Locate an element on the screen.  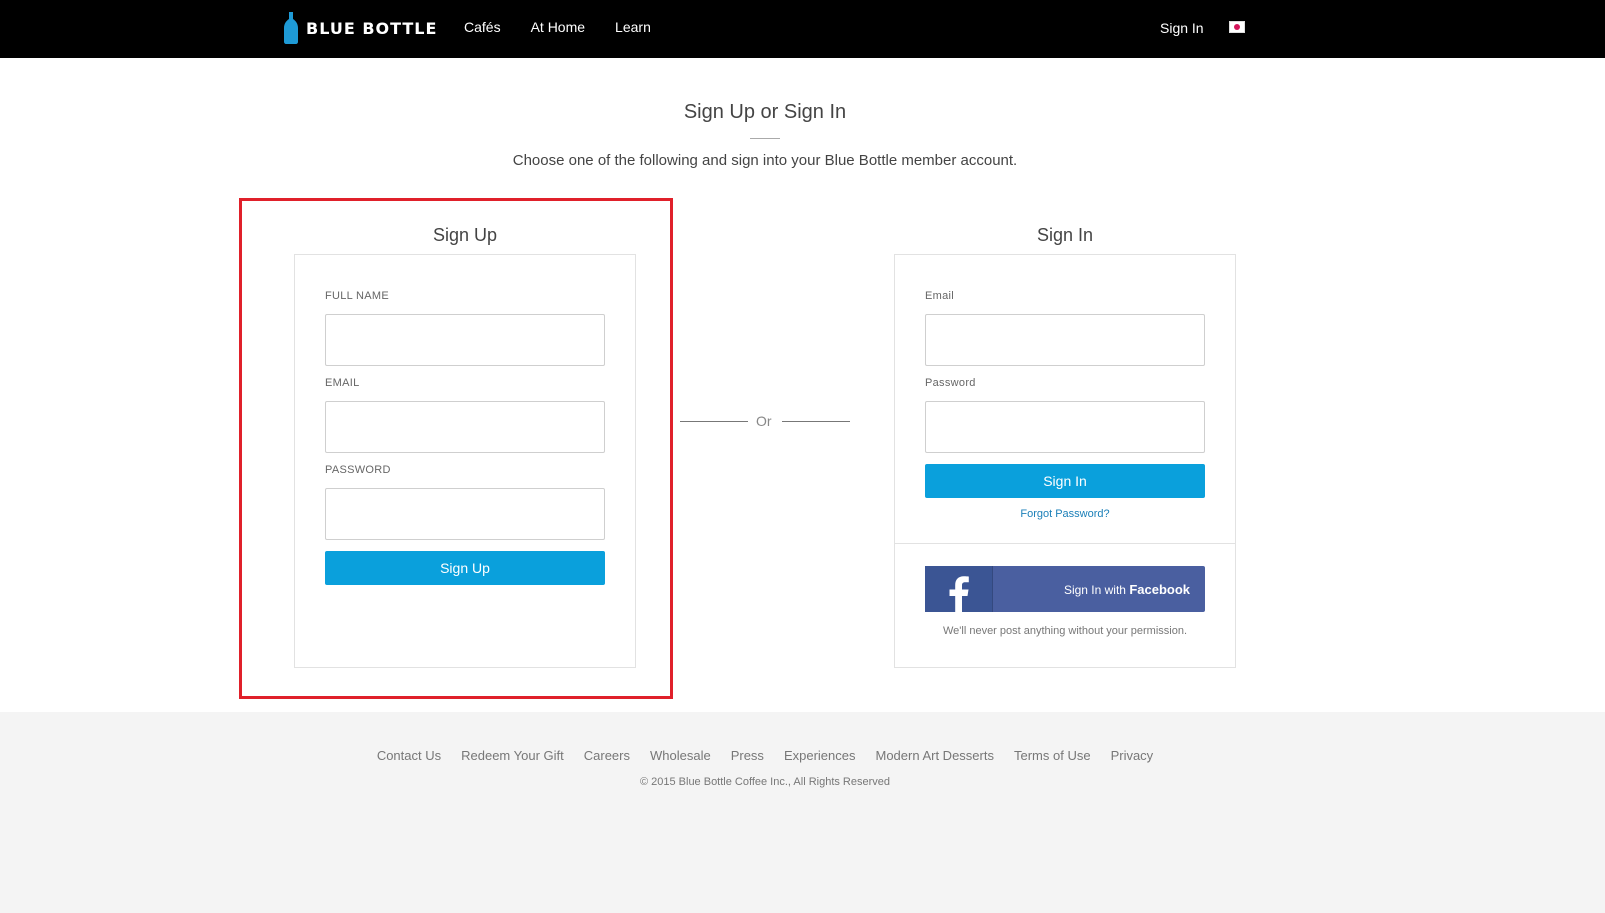
bottle-logo-icon is located at coordinates (291, 28).